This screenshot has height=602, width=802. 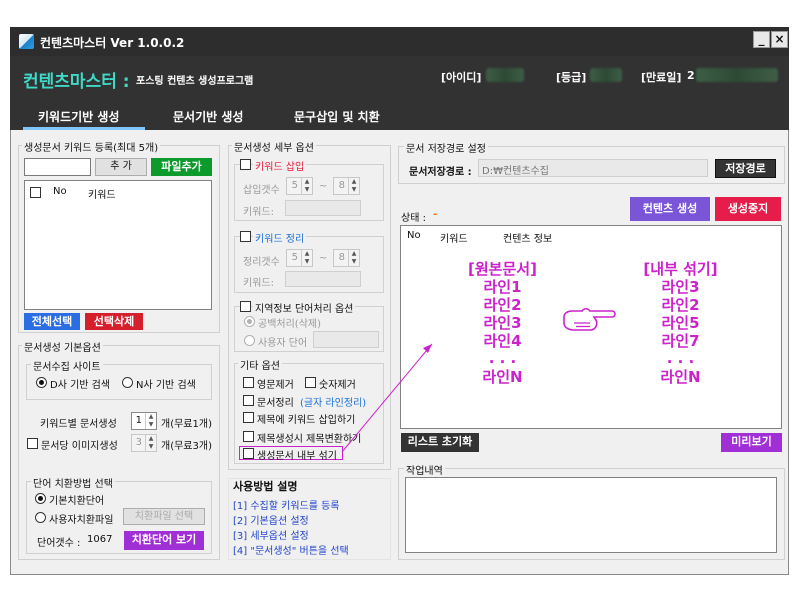 I want to click on region-blank-label: 공백처리(삭제), so click(x=290, y=324).